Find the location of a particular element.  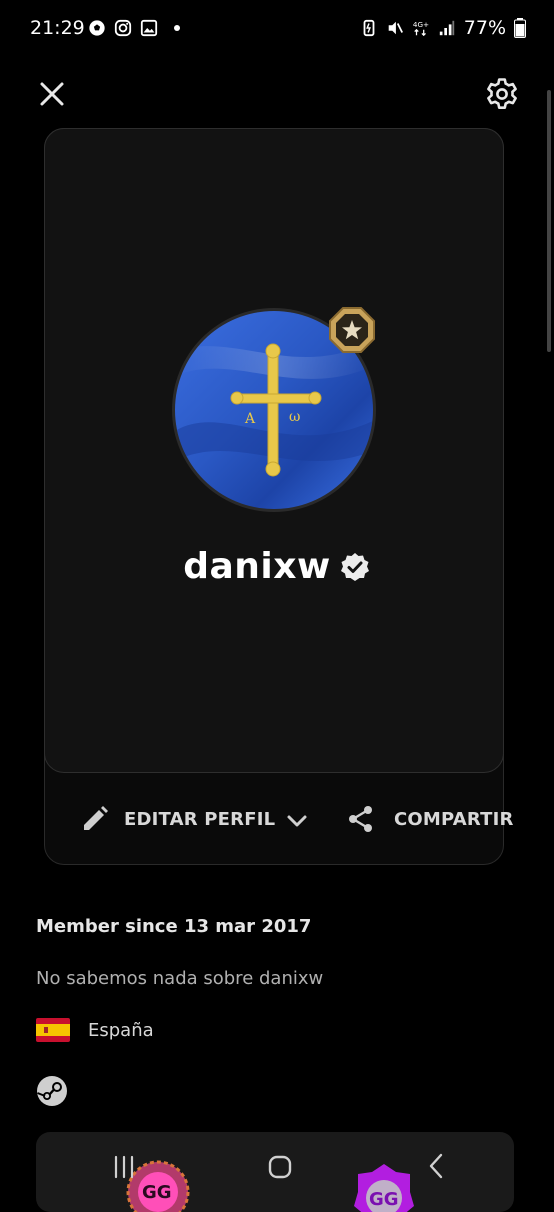

status-bar: 21:29 4G+ 77% is located at coordinates (277, 30).